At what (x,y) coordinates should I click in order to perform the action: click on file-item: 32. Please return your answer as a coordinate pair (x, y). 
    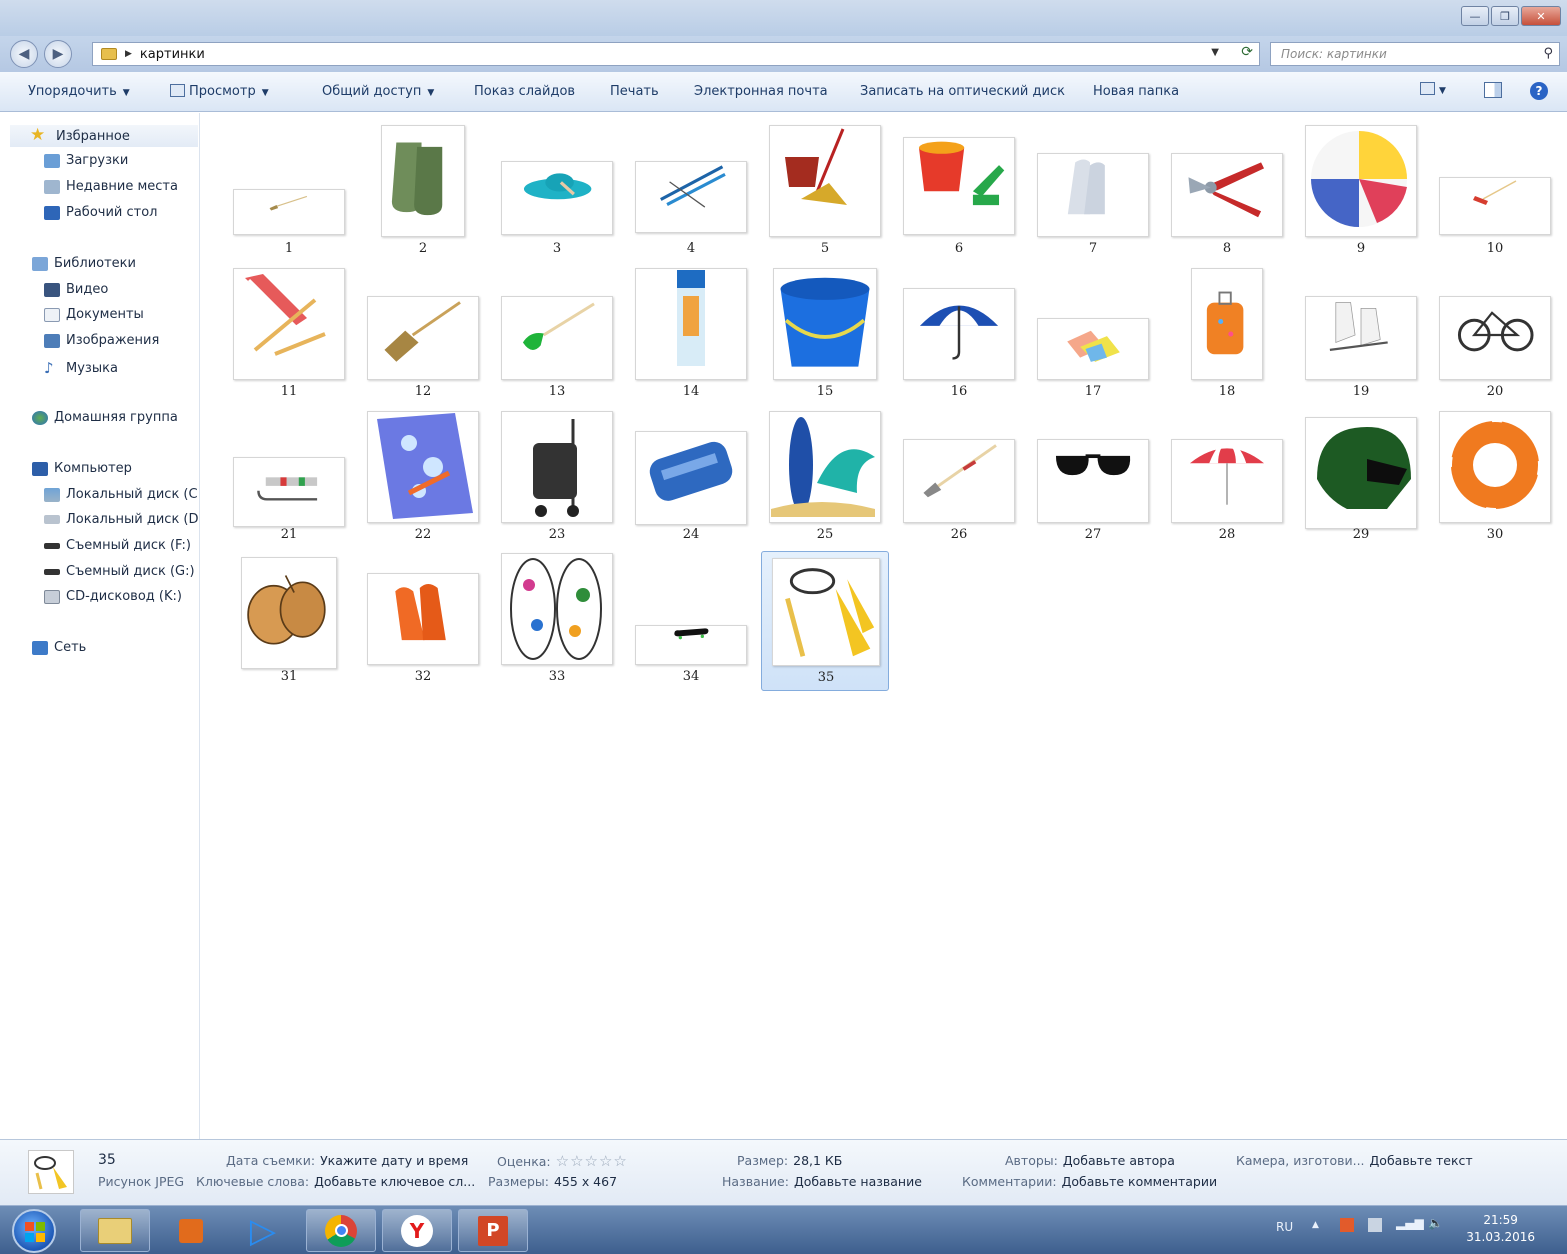
    Looking at the image, I should click on (423, 621).